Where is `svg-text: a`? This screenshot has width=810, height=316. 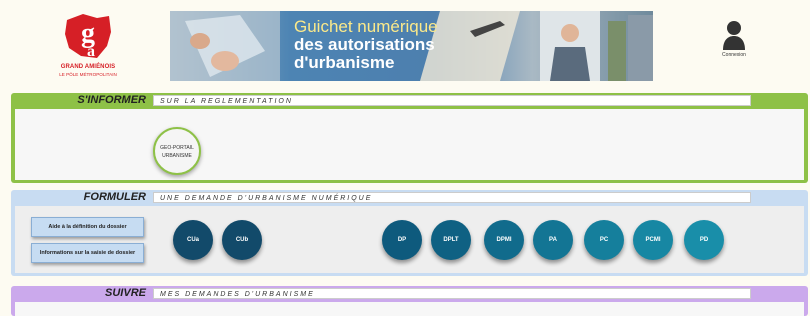
svg-text: a is located at coordinates (91, 51).